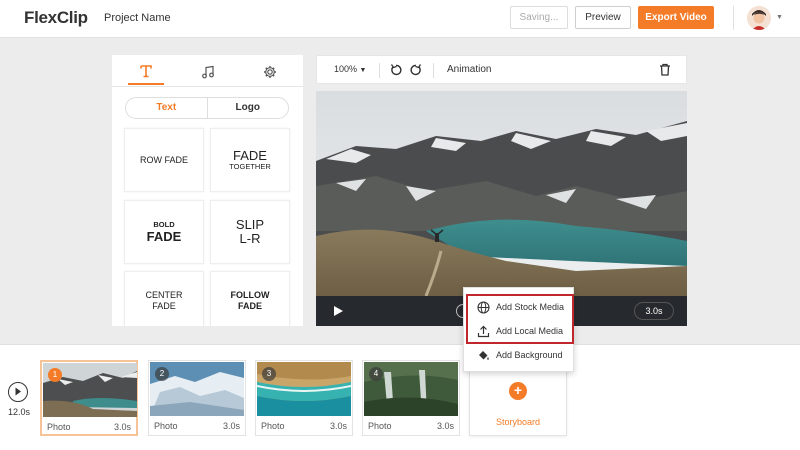  What do you see at coordinates (197, 398) in the screenshot?
I see `storyboard-clip: 2 Photo 3.0s` at bounding box center [197, 398].